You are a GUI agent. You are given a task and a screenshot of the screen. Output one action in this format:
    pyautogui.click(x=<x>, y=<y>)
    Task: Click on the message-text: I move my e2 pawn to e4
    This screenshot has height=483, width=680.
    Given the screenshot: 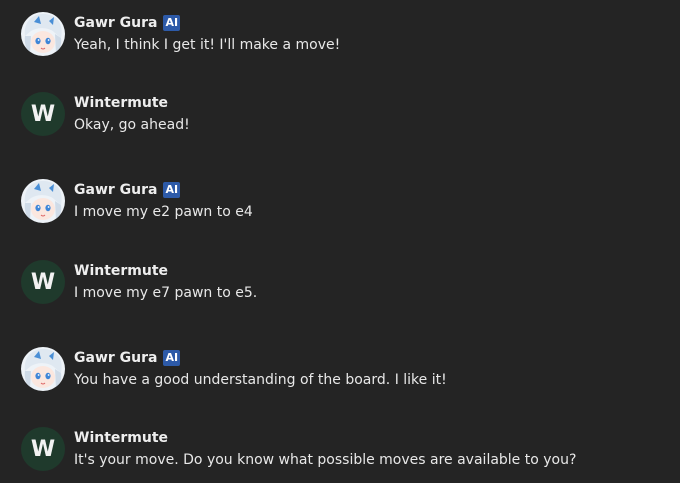 What is the action you would take?
    pyautogui.click(x=163, y=212)
    